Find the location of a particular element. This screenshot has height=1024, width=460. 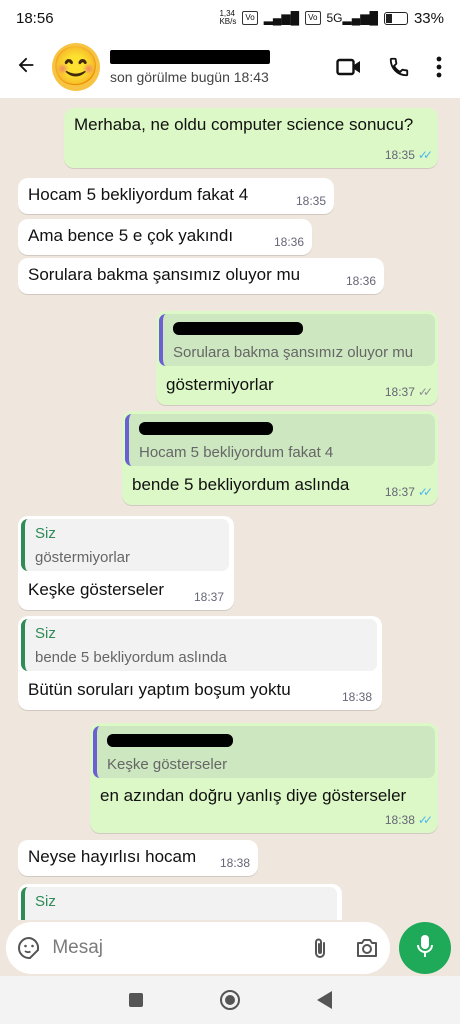

home-icon is located at coordinates (229, 1000).